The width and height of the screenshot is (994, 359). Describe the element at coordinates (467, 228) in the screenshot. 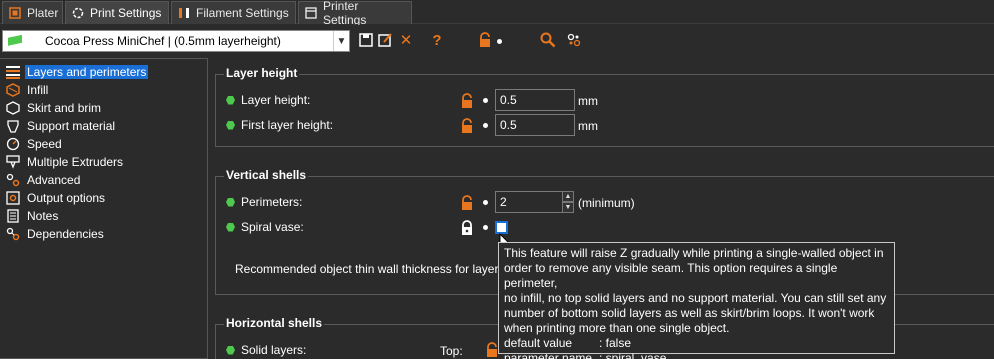

I see `lock-closed-icon` at that location.